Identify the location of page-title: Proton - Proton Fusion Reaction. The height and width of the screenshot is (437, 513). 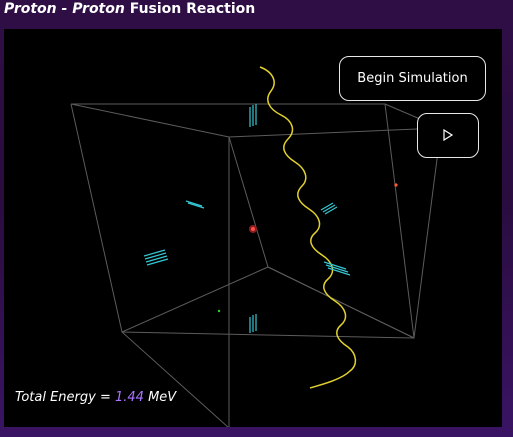
(129, 10).